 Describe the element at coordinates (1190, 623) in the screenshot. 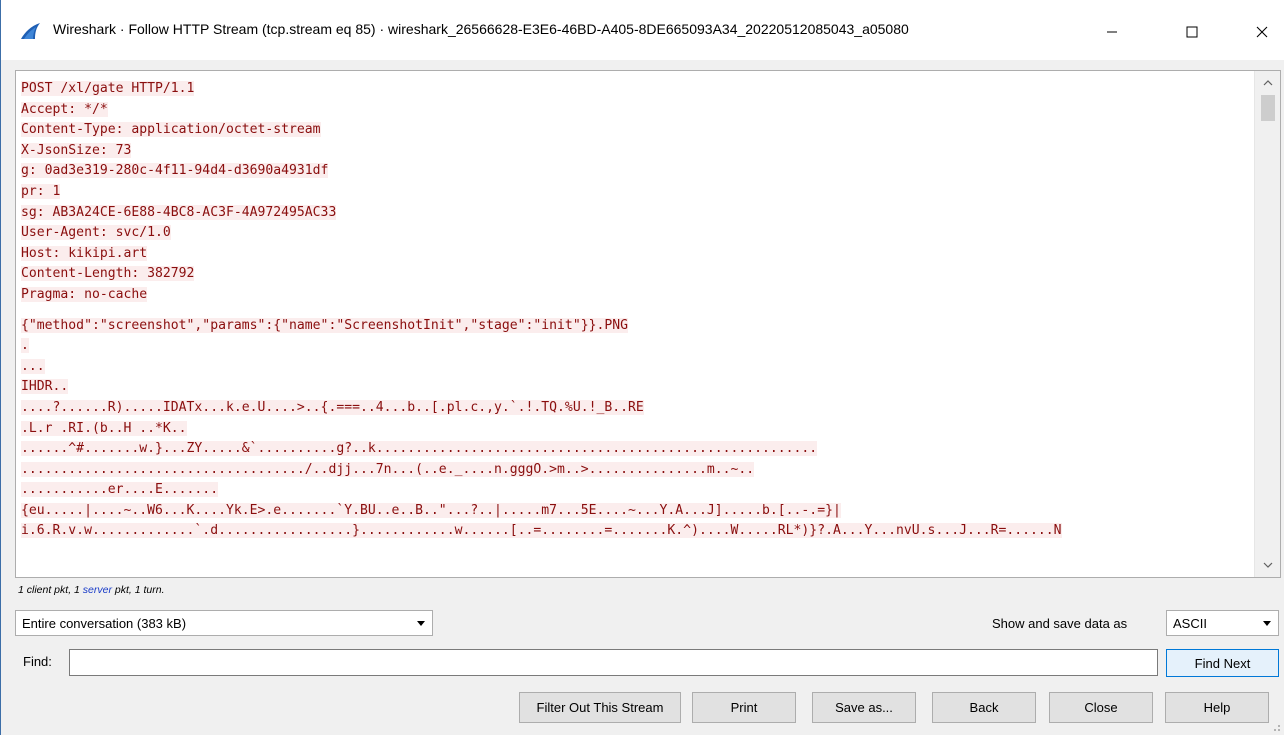

I see `data-format-select-value: ASCII` at that location.